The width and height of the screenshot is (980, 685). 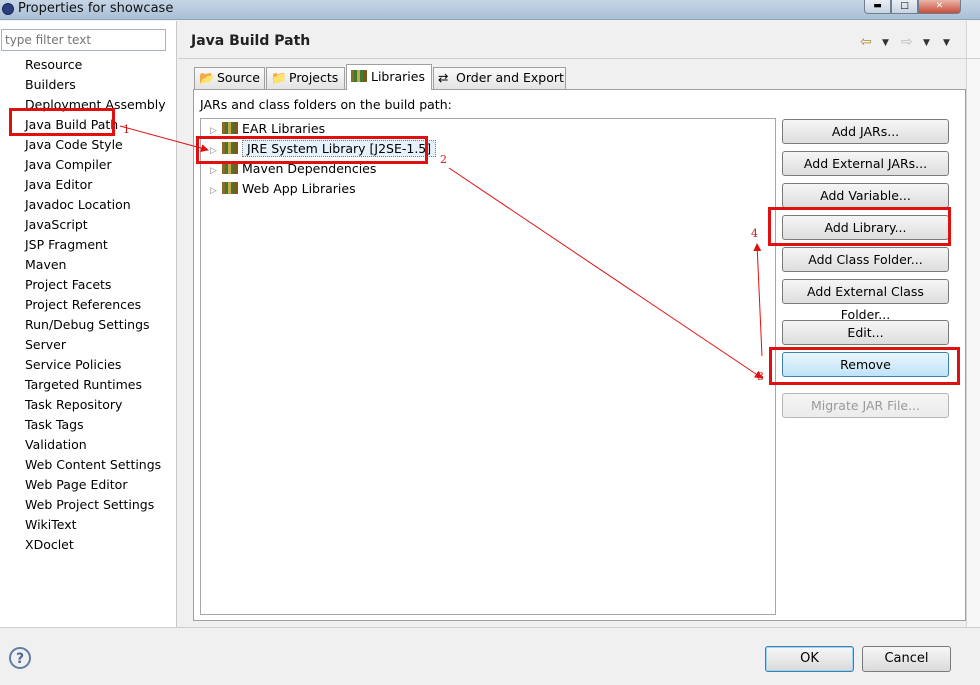 I want to click on sidebar-item-web-project-settings: Web Project Settings, so click(x=89, y=505).